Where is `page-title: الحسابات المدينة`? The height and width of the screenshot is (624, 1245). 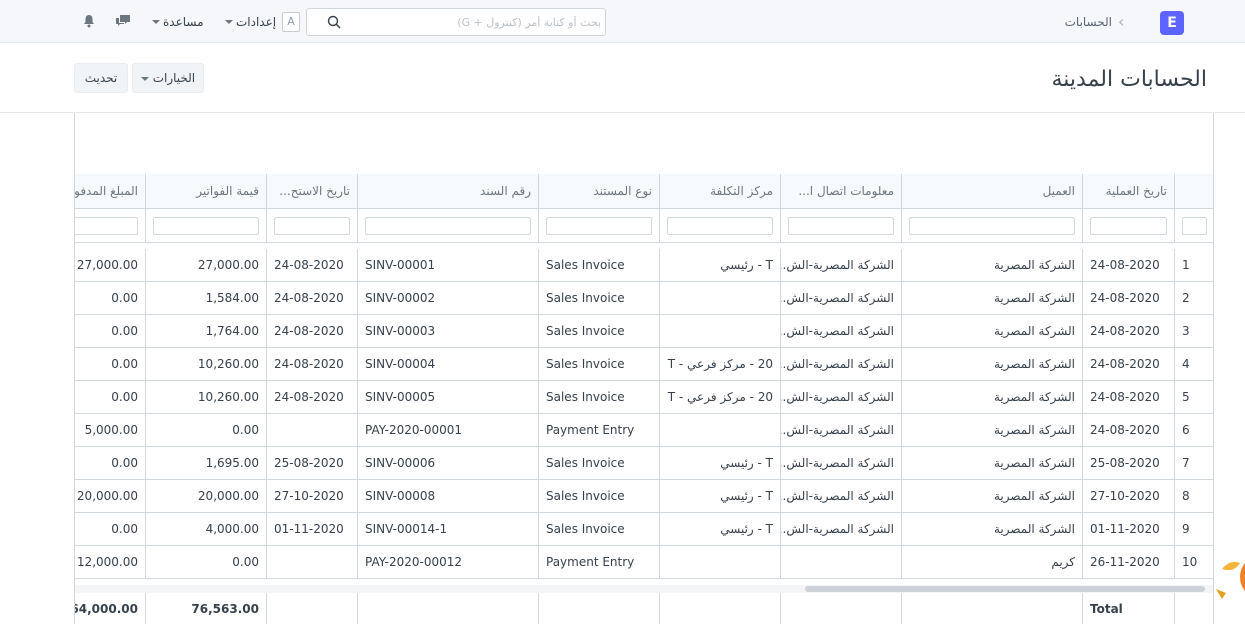 page-title: الحسابات المدينة is located at coordinates (1129, 79).